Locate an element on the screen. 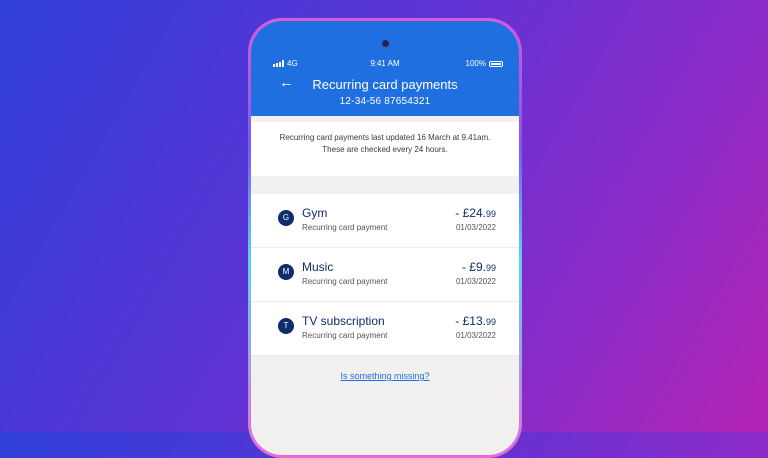 This screenshot has width=768, height=458. avatar: M is located at coordinates (286, 272).